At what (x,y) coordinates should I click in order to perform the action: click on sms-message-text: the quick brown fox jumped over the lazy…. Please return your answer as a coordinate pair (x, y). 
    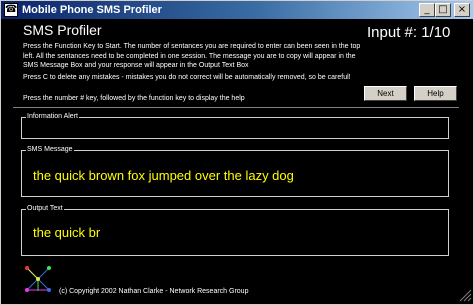
    Looking at the image, I should click on (163, 175).